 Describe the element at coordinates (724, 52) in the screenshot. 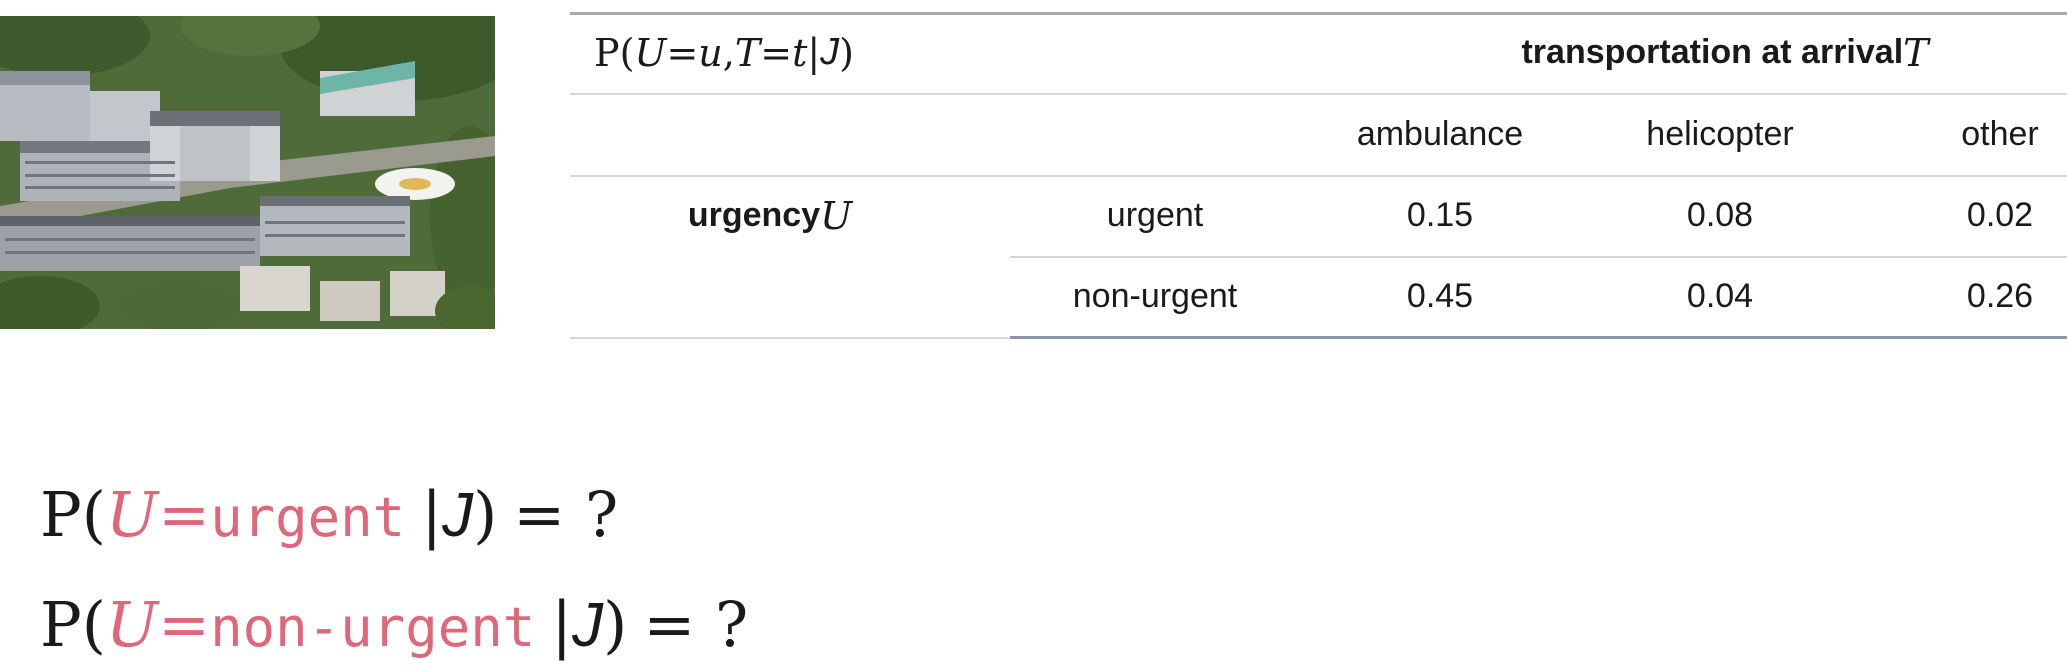

I see `table-formula: P(U = u , T = t | J)` at that location.